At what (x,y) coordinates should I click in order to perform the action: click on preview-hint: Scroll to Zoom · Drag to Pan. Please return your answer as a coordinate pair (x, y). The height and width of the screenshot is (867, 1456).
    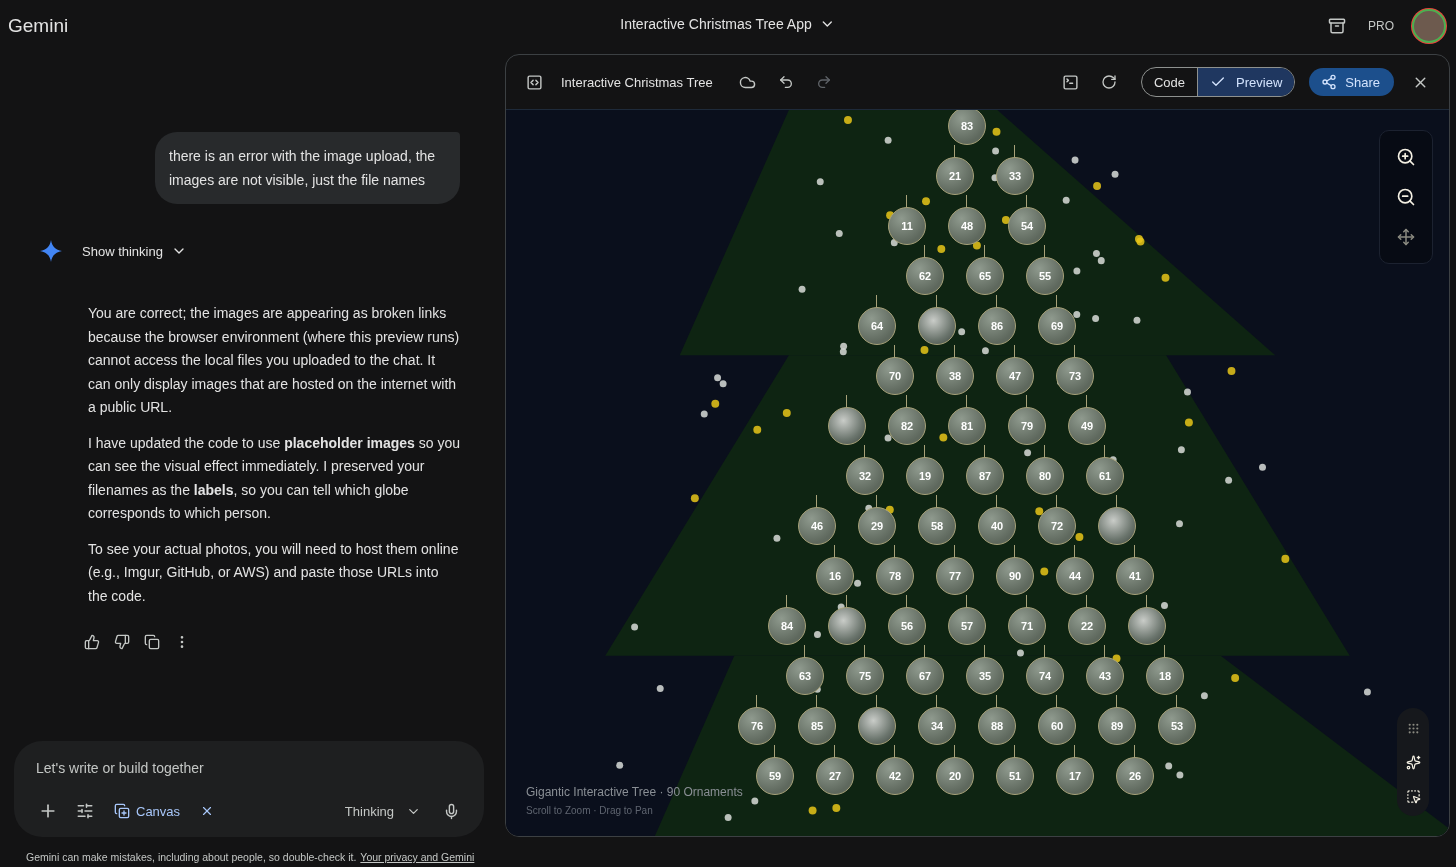
    Looking at the image, I should click on (590, 810).